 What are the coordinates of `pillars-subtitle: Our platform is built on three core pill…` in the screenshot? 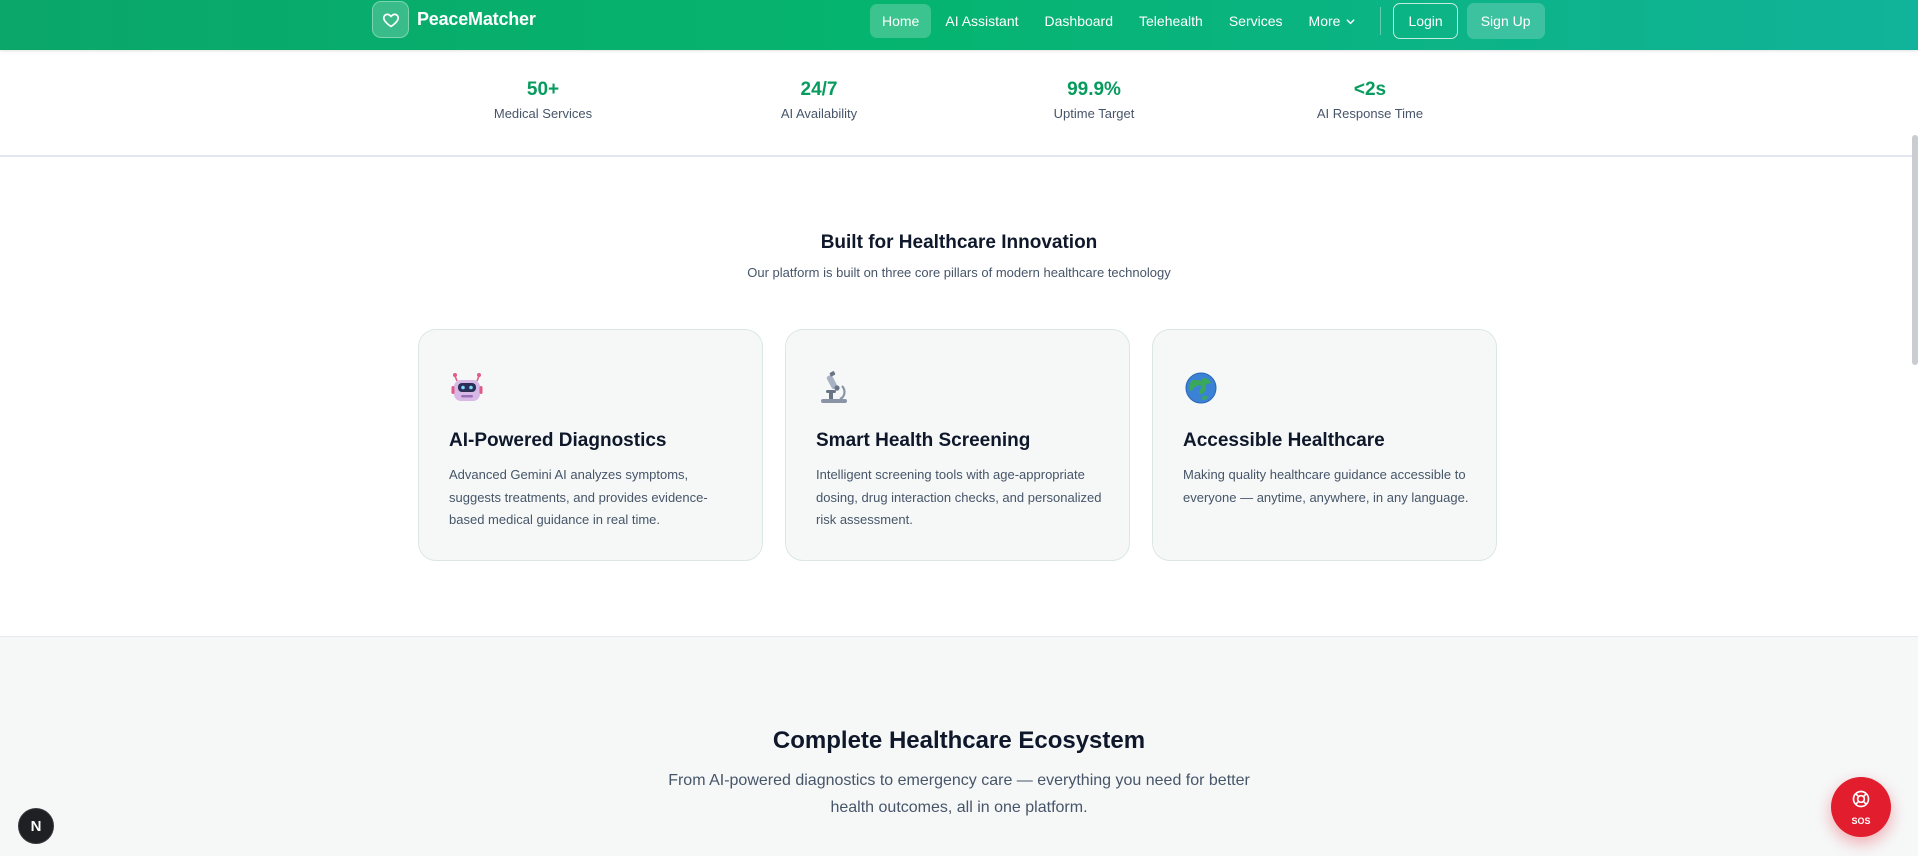 It's located at (959, 272).